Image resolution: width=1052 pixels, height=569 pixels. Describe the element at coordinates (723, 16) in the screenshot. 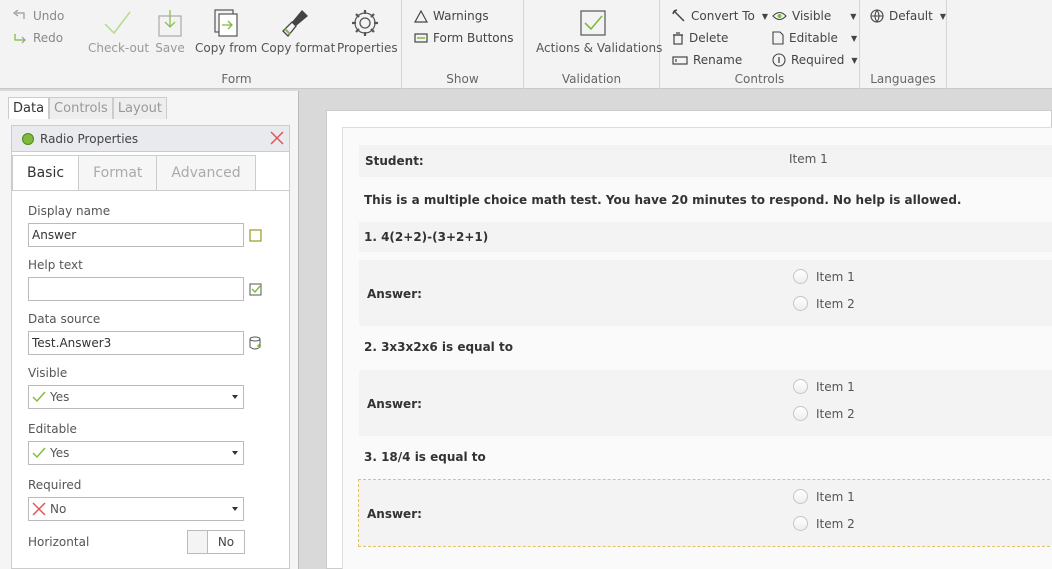

I see `convert-to-label: Convert To` at that location.